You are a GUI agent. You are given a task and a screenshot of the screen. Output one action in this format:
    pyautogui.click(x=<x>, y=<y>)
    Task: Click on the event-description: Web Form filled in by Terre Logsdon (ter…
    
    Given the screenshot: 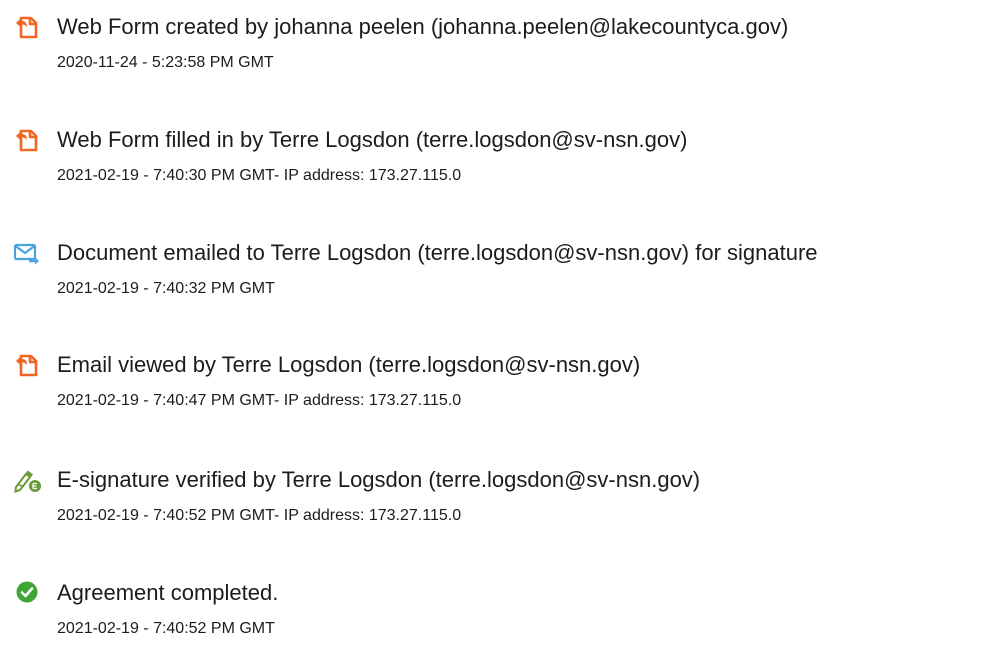 What is the action you would take?
    pyautogui.click(x=372, y=139)
    